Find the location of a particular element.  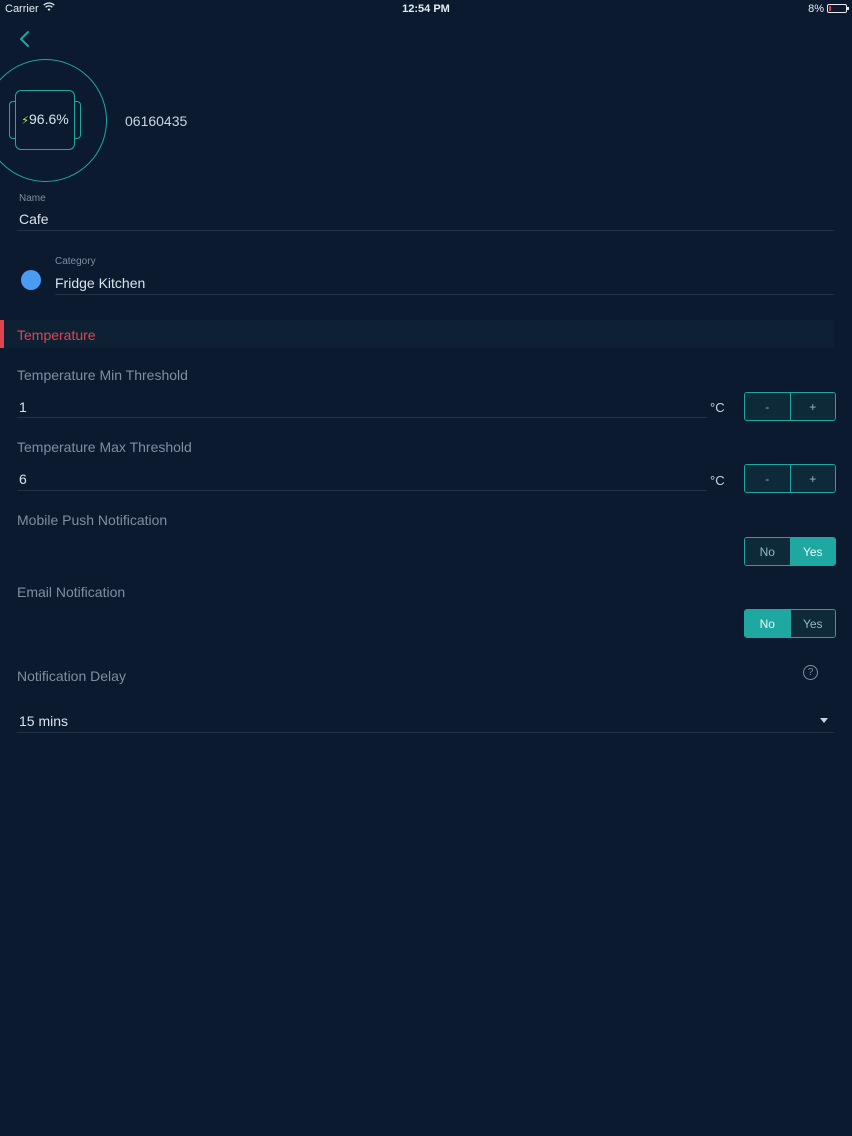

battery-level: ⚡96.6% is located at coordinates (45, 119).